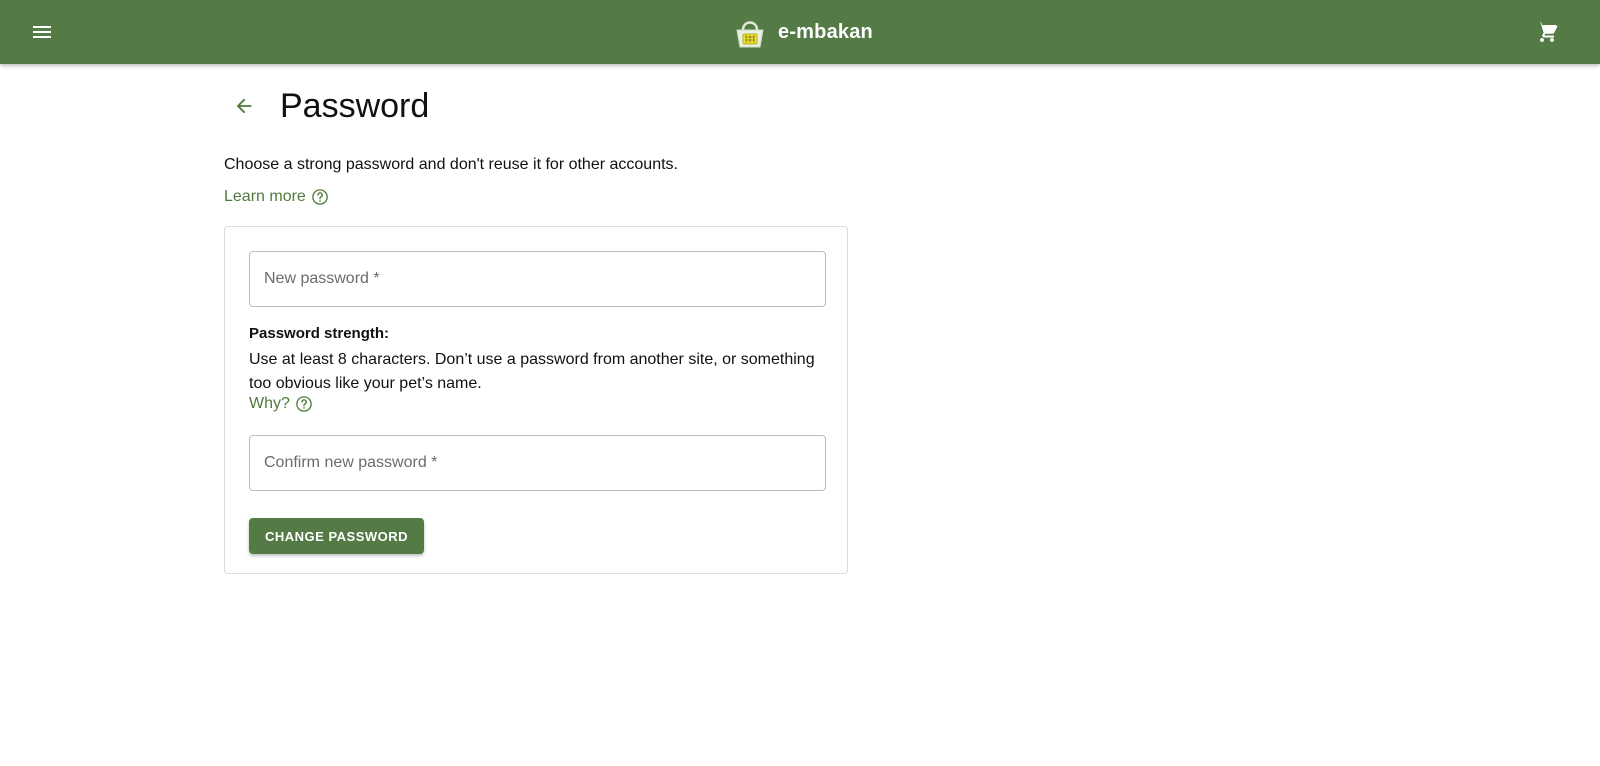 The width and height of the screenshot is (1600, 766). I want to click on brand-home-link: e-mbakan, so click(802, 32).